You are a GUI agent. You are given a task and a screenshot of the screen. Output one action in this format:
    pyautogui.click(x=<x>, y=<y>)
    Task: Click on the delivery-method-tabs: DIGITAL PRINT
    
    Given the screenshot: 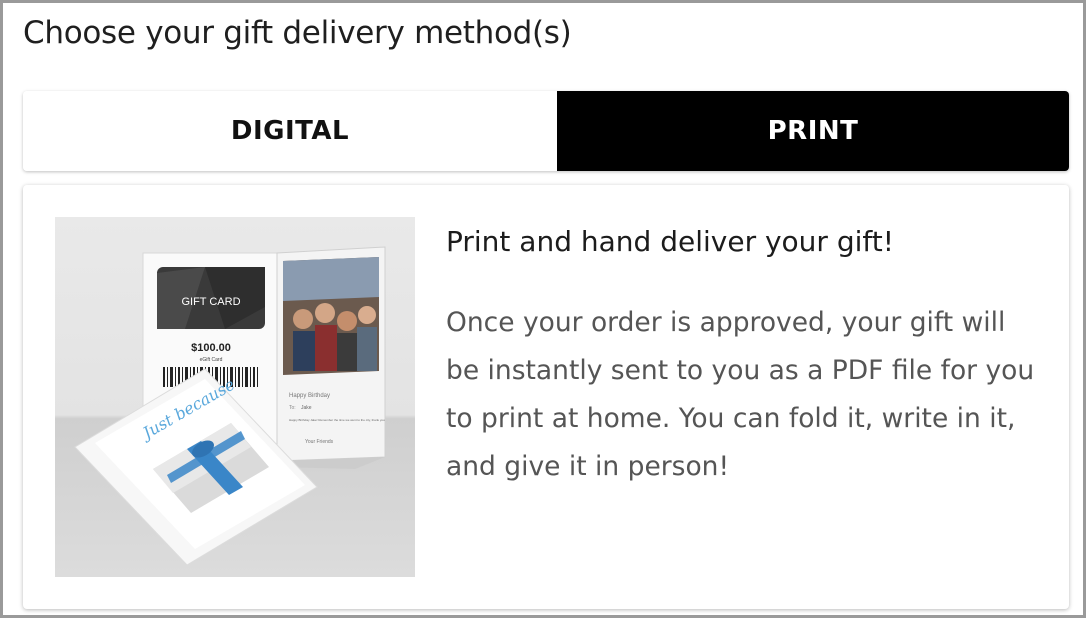 What is the action you would take?
    pyautogui.click(x=546, y=131)
    